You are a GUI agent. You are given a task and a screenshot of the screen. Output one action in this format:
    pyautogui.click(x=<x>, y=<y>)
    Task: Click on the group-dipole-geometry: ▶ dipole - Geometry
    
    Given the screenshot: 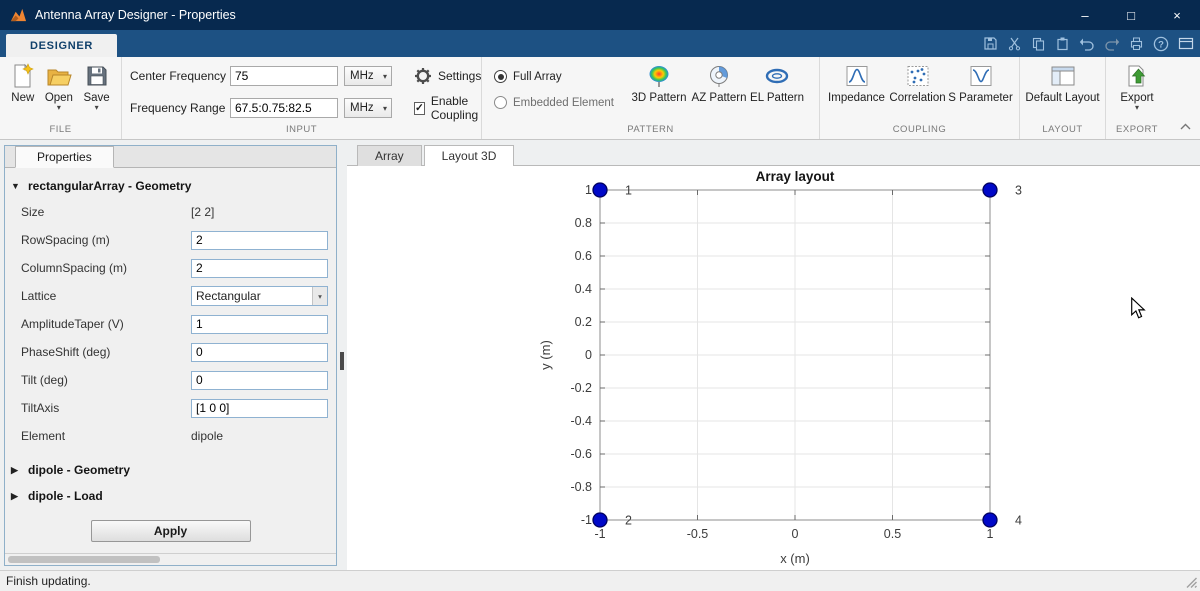 What is the action you would take?
    pyautogui.click(x=170, y=469)
    